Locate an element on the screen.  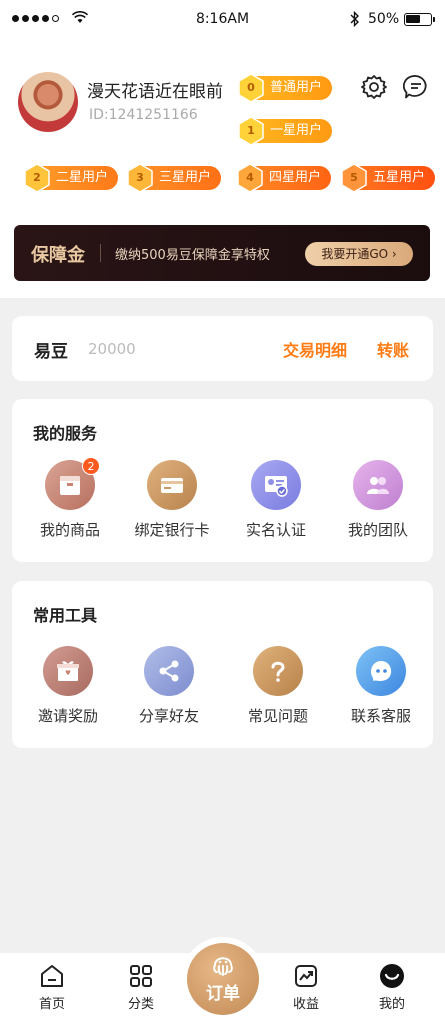
tool-label: 联系客服 is located at coordinates (380, 716).